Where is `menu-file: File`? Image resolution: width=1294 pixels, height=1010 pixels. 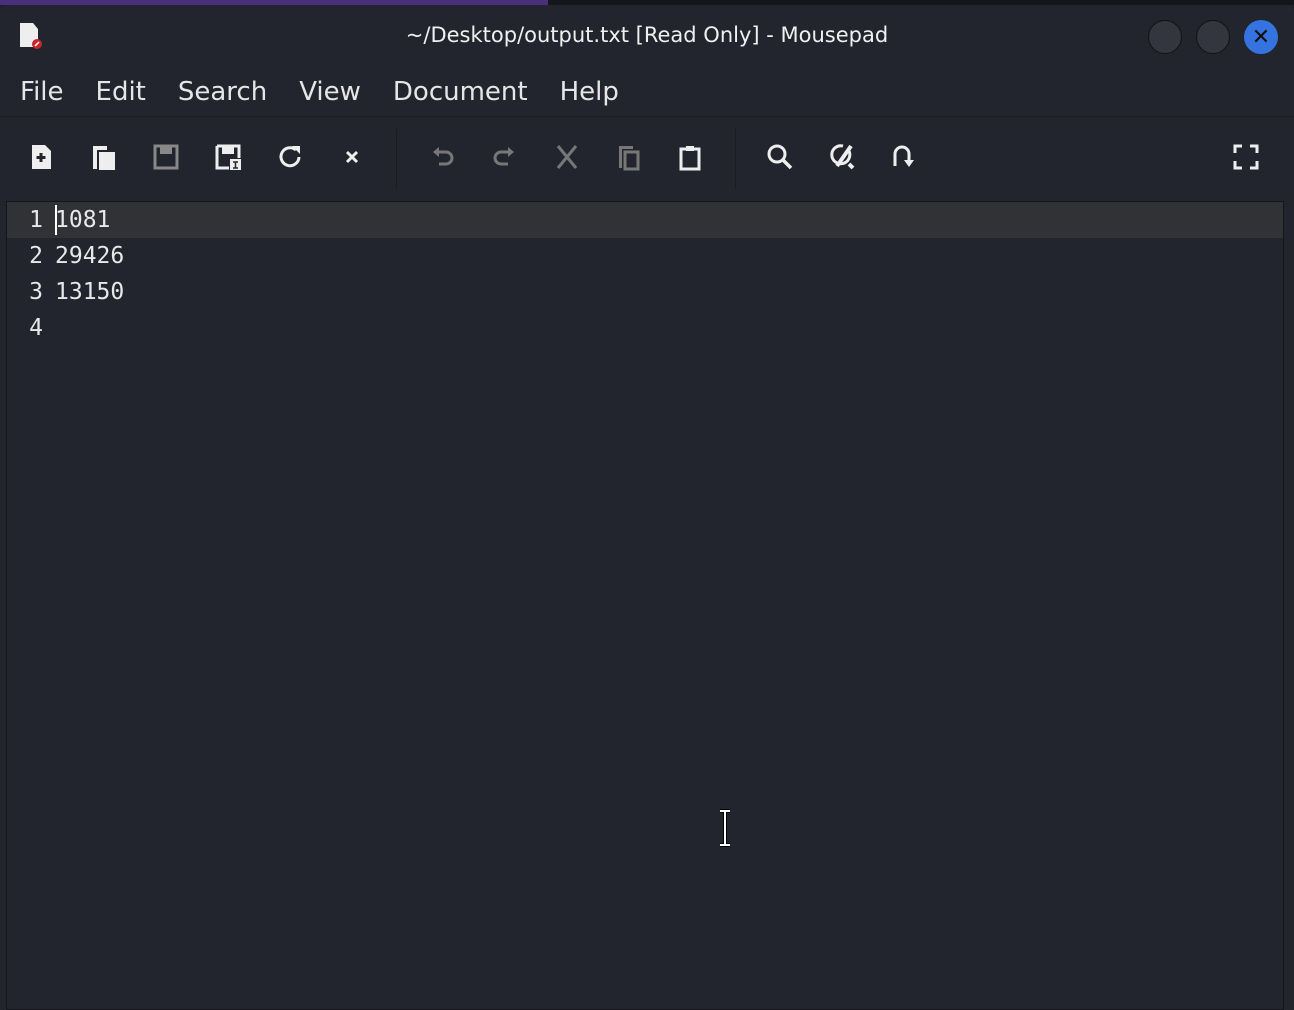
menu-file: File is located at coordinates (42, 92).